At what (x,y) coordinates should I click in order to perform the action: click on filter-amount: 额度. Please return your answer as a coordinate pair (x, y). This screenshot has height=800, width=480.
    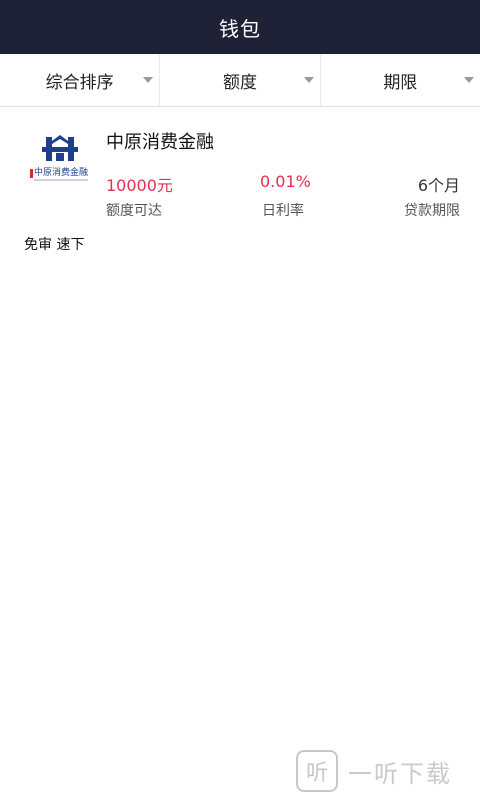
    Looking at the image, I should click on (239, 80).